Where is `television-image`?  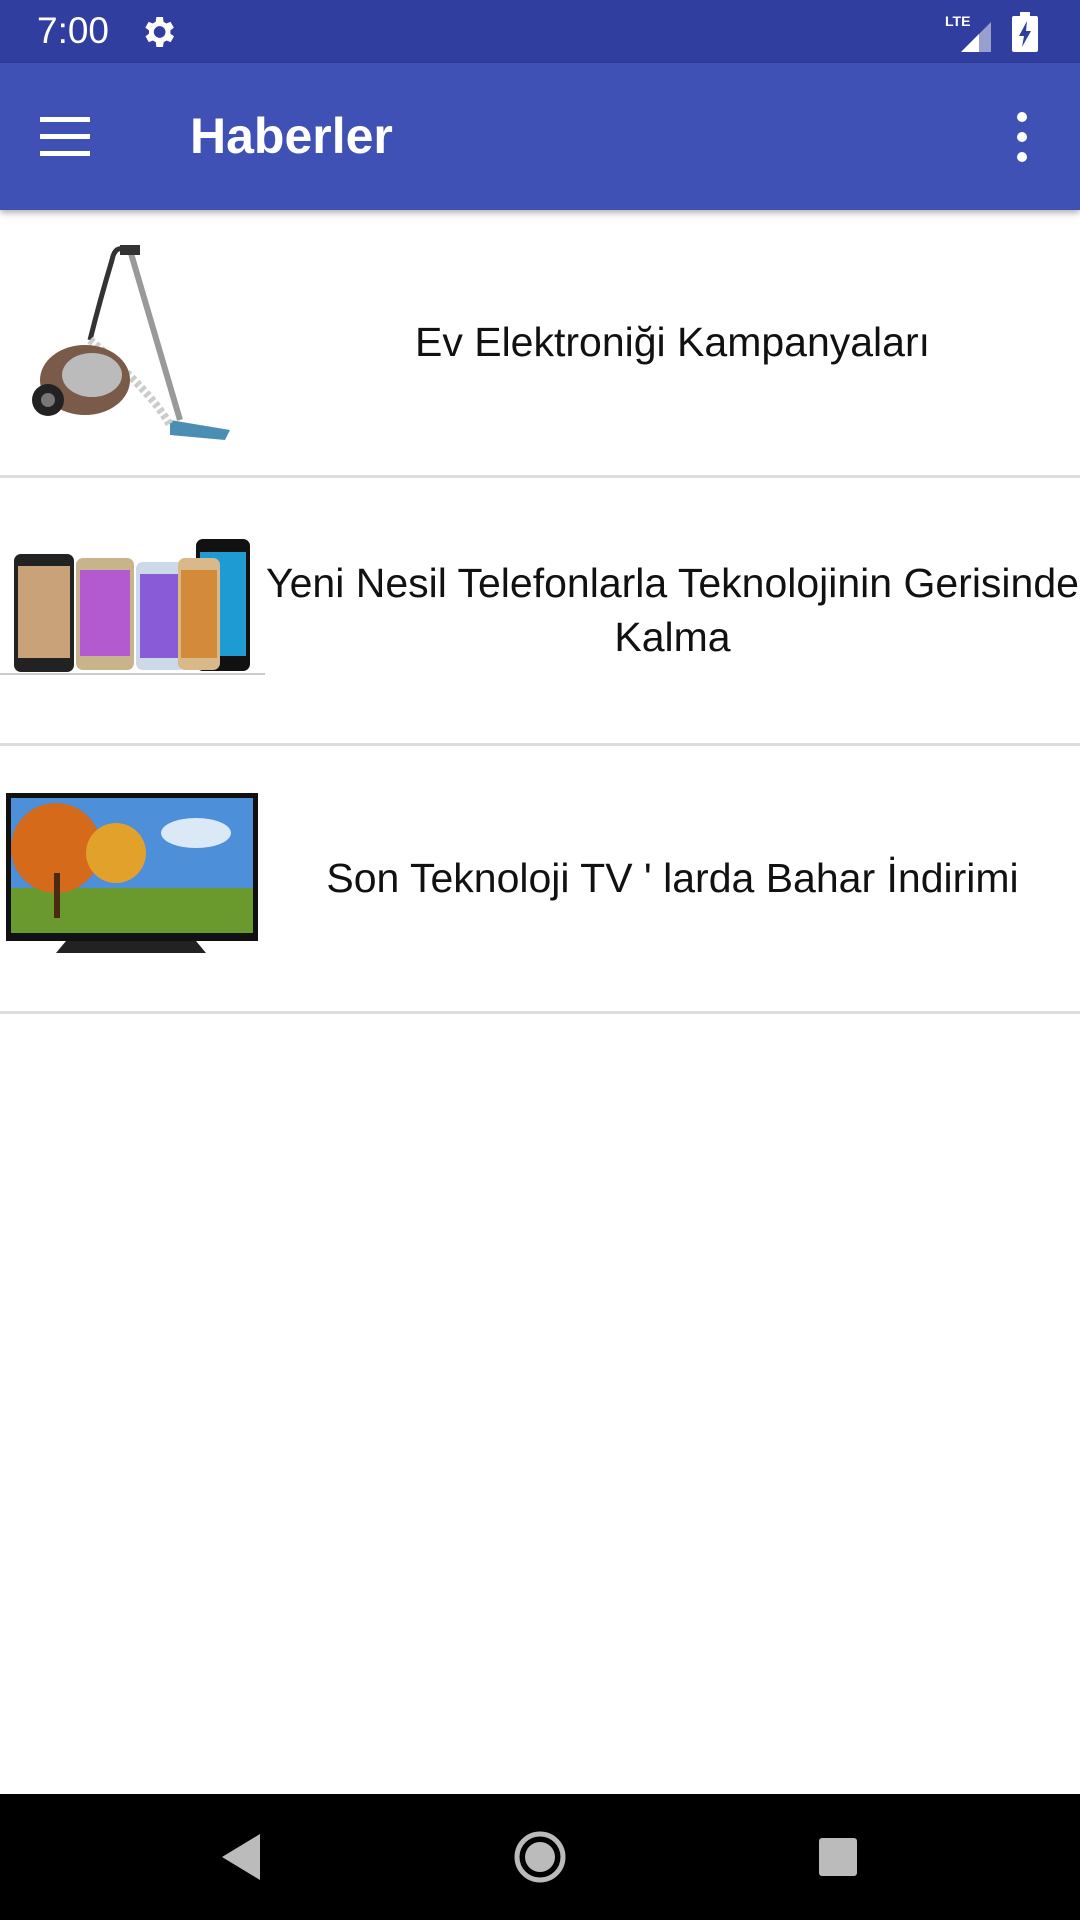
television-image is located at coordinates (132, 873).